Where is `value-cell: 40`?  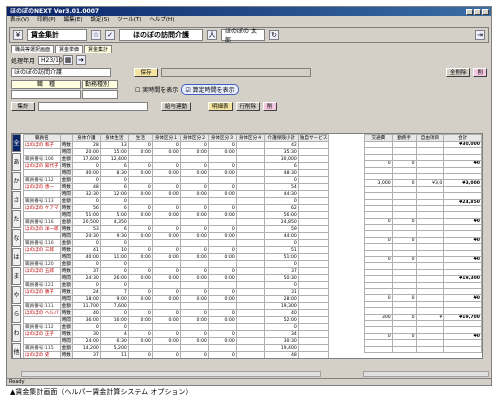
value-cell: 40 is located at coordinates (86, 313).